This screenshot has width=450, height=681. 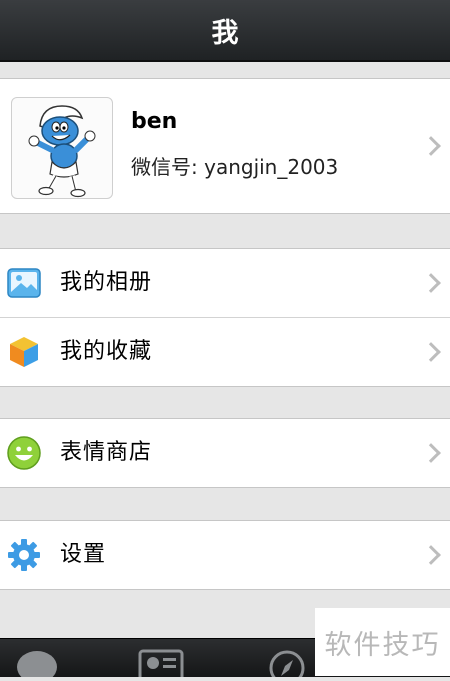 I want to click on avatar, so click(x=62, y=148).